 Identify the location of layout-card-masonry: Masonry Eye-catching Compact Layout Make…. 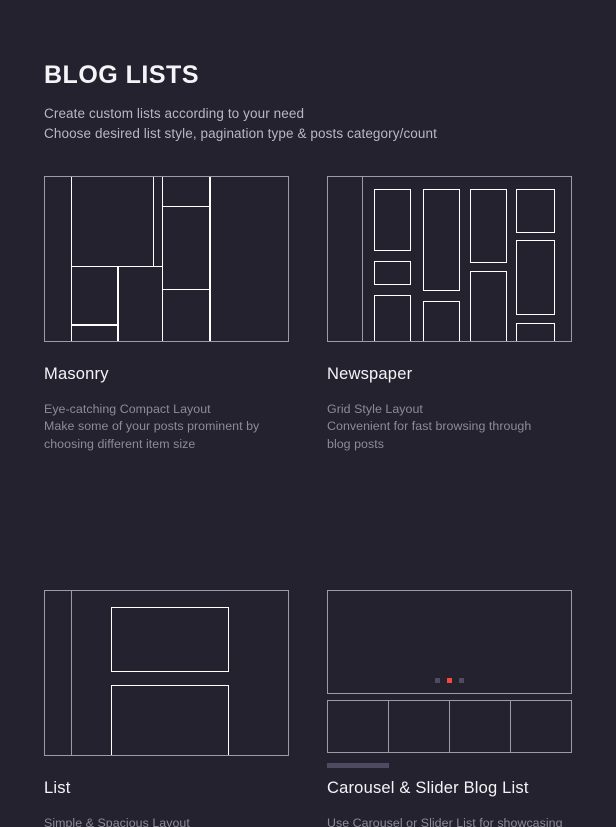
(166, 314).